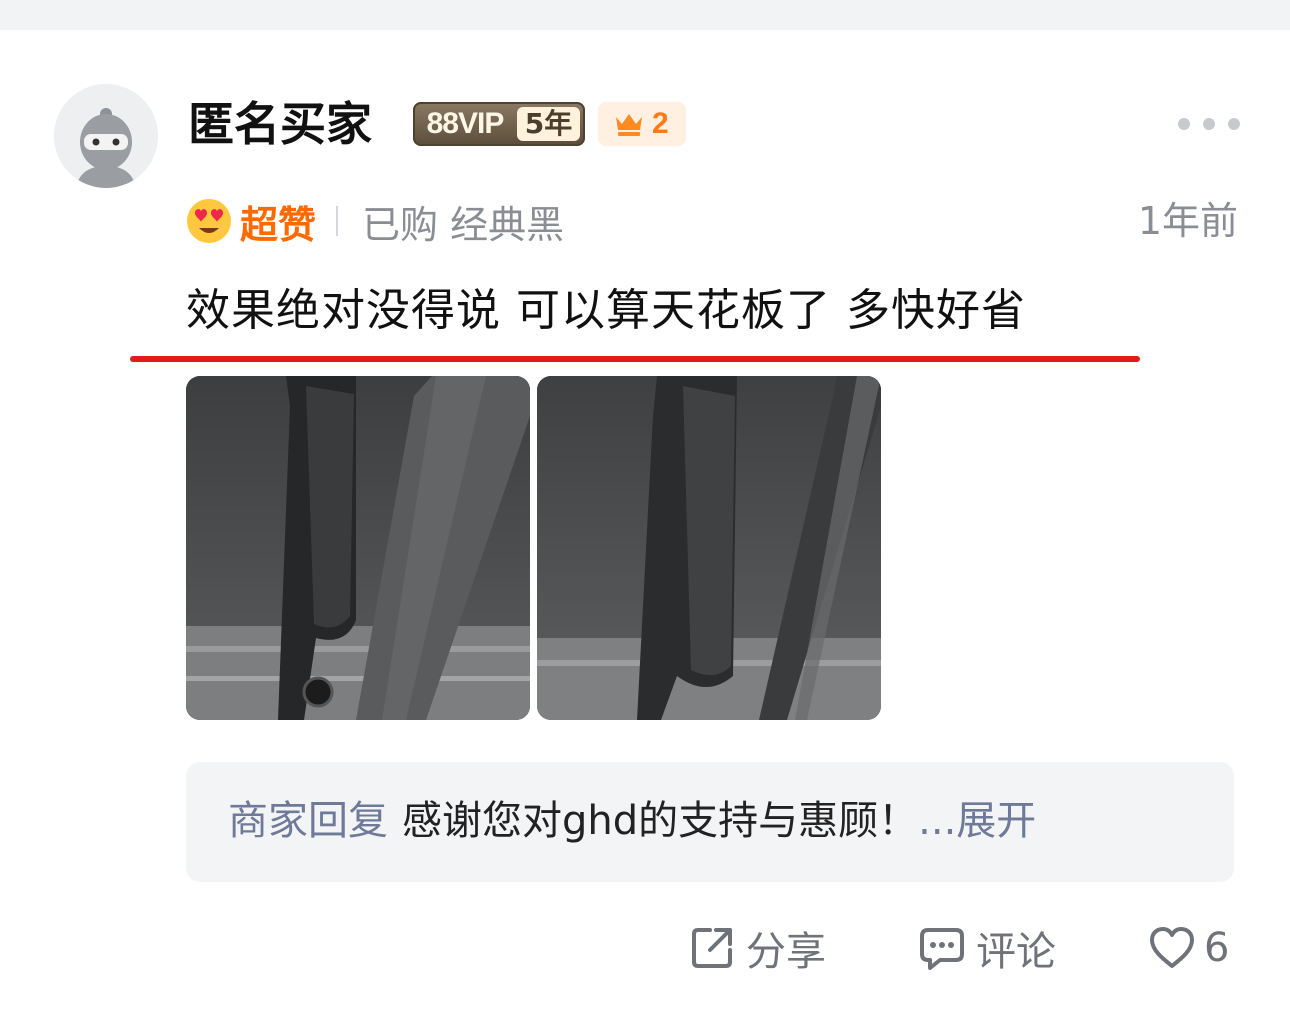  I want to click on purchase-info: 已购 经典黑, so click(463, 224).